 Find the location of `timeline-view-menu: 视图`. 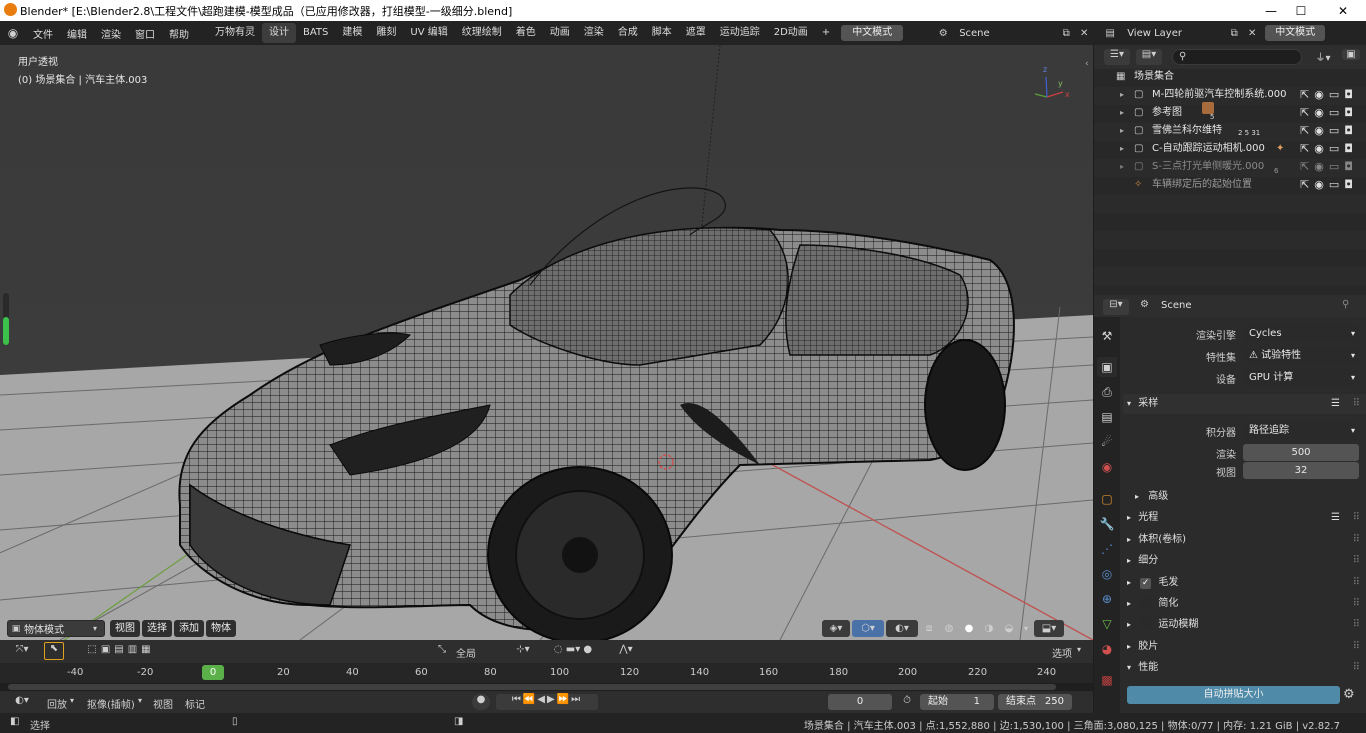

timeline-view-menu: 视图 is located at coordinates (163, 703).